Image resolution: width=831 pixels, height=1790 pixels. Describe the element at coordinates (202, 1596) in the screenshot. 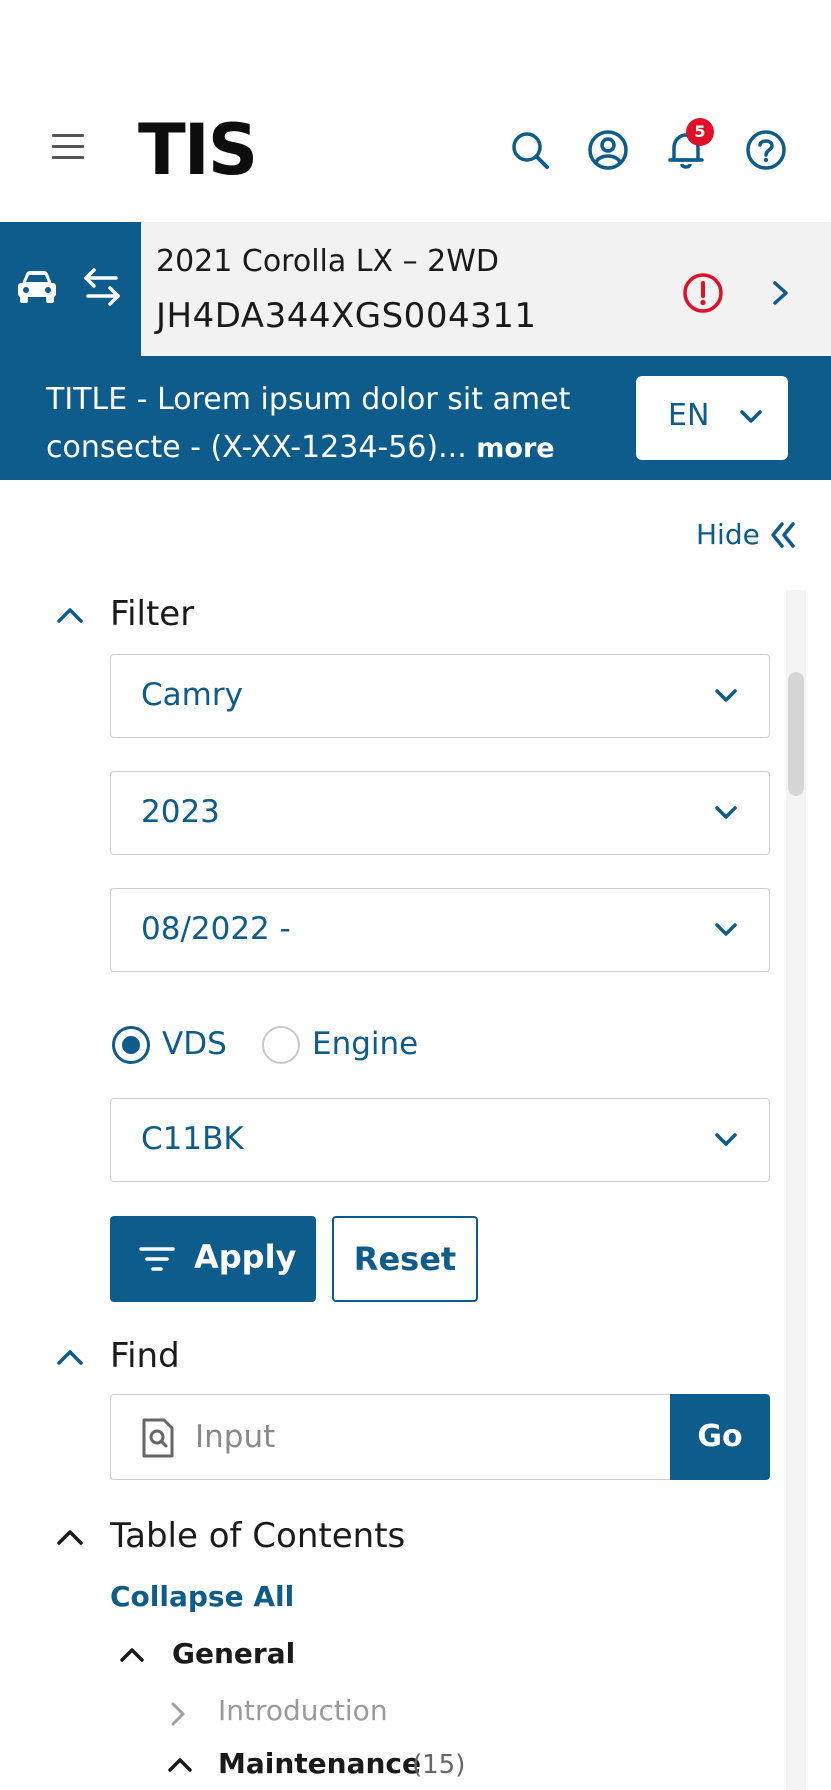

I see `collapse-all-link: Collapse All` at that location.